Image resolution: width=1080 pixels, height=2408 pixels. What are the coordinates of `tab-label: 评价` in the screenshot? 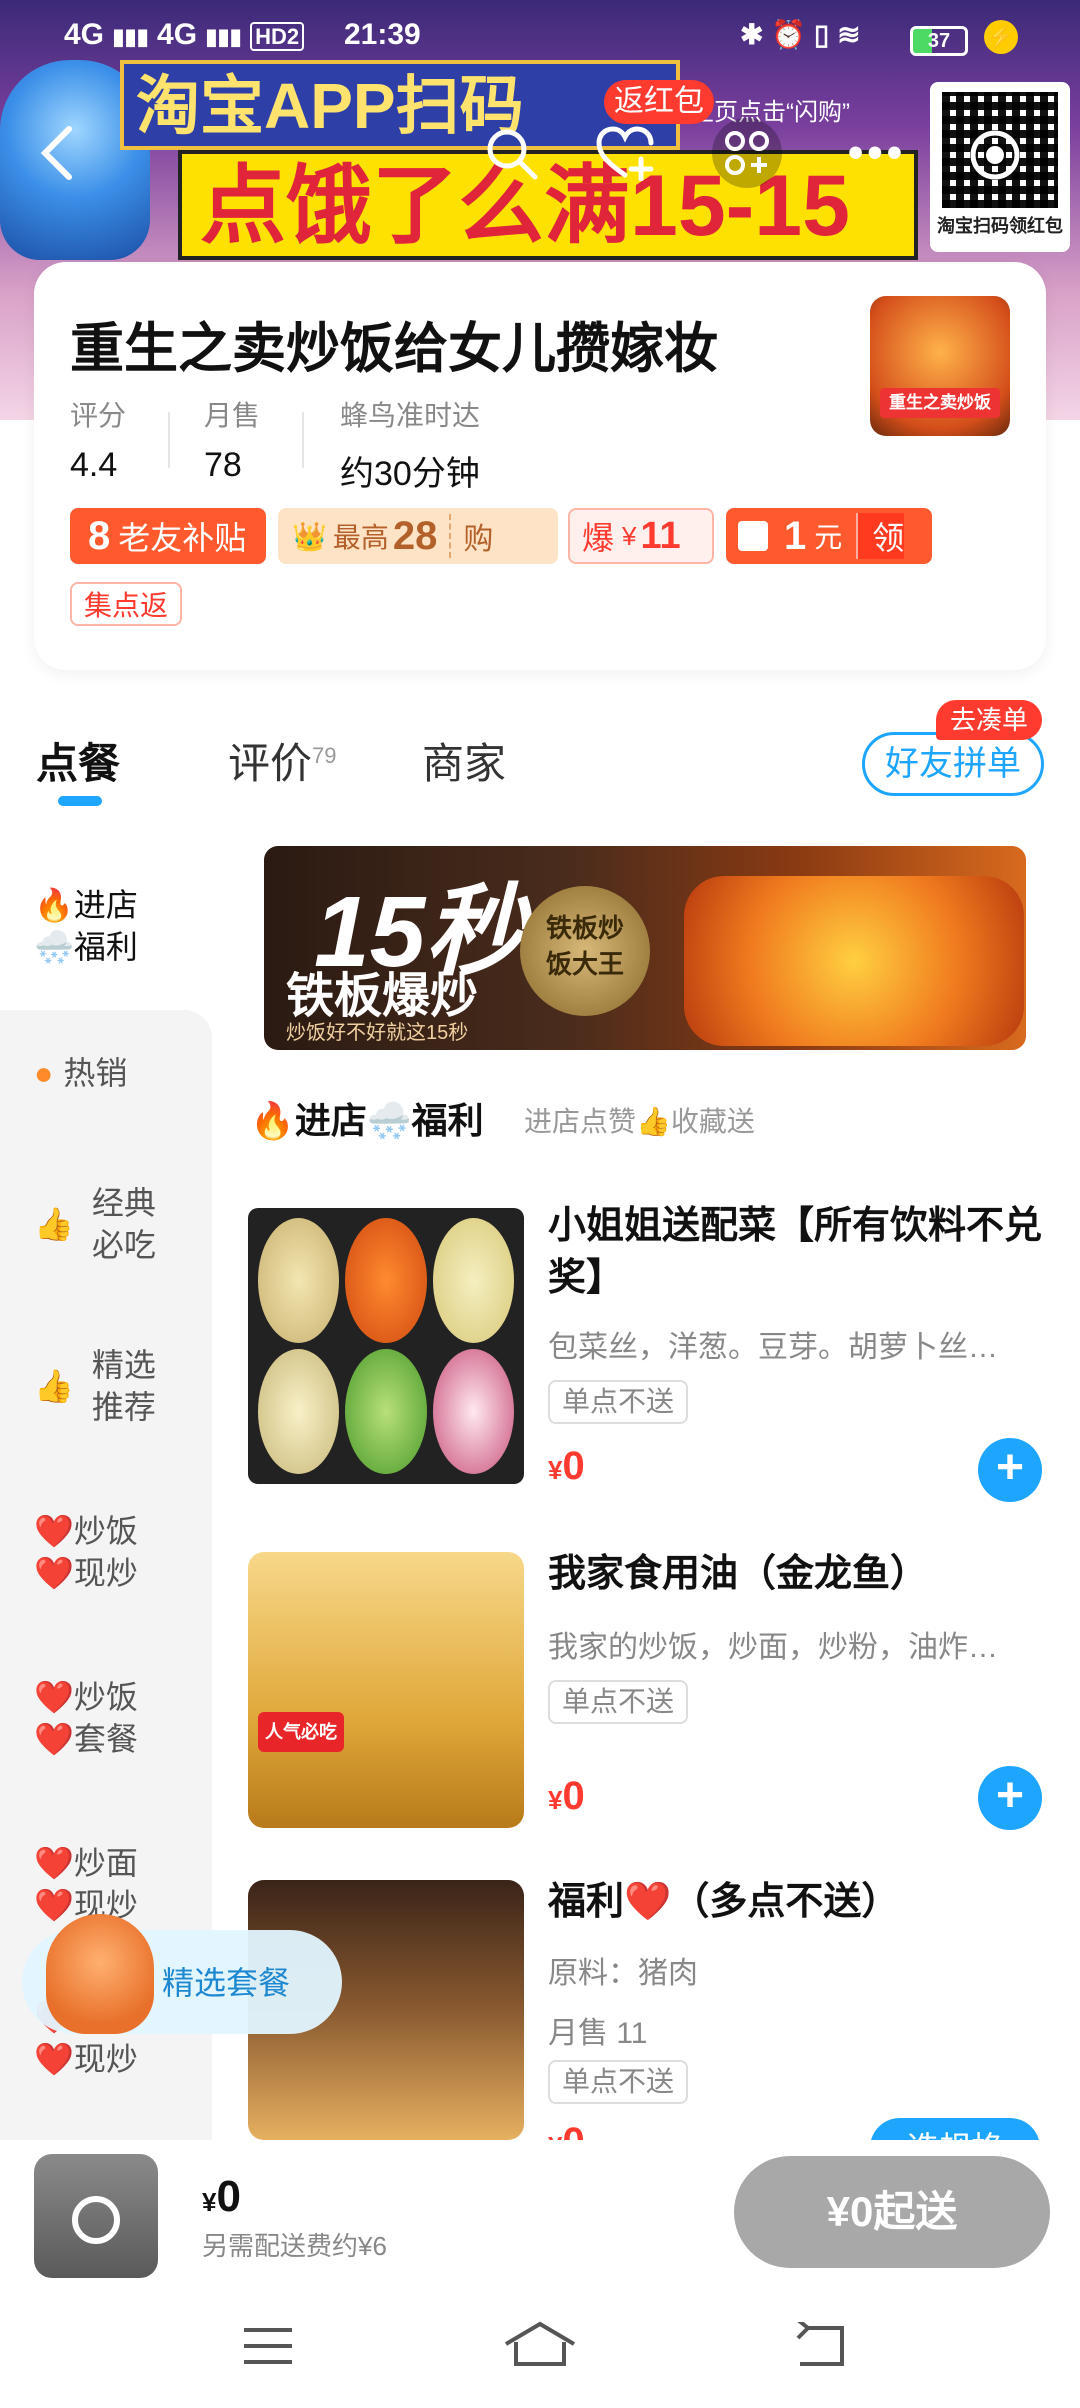 It's located at (270, 763).